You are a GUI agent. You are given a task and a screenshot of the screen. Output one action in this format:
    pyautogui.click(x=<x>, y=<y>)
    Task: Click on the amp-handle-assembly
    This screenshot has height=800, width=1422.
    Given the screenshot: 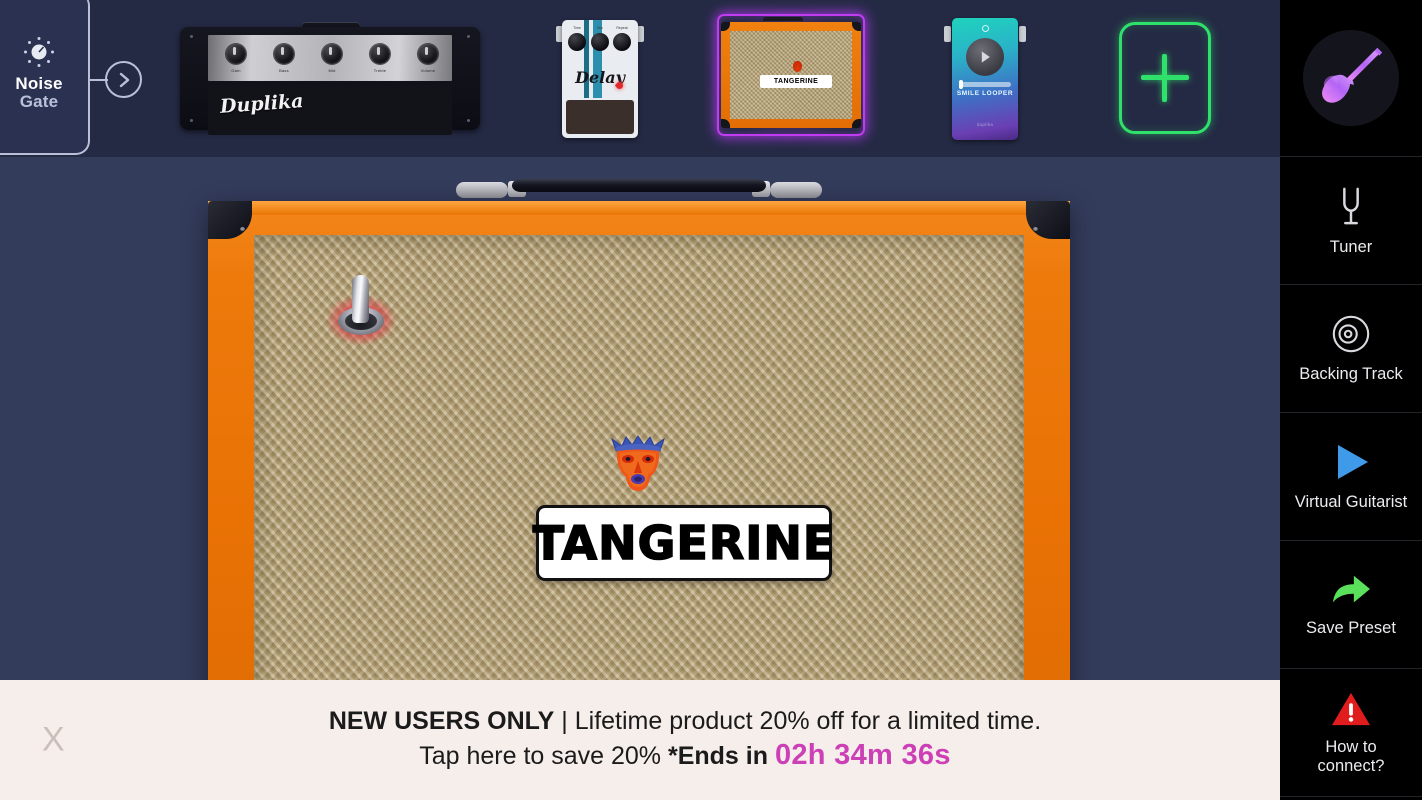 What is the action you would take?
    pyautogui.click(x=639, y=190)
    